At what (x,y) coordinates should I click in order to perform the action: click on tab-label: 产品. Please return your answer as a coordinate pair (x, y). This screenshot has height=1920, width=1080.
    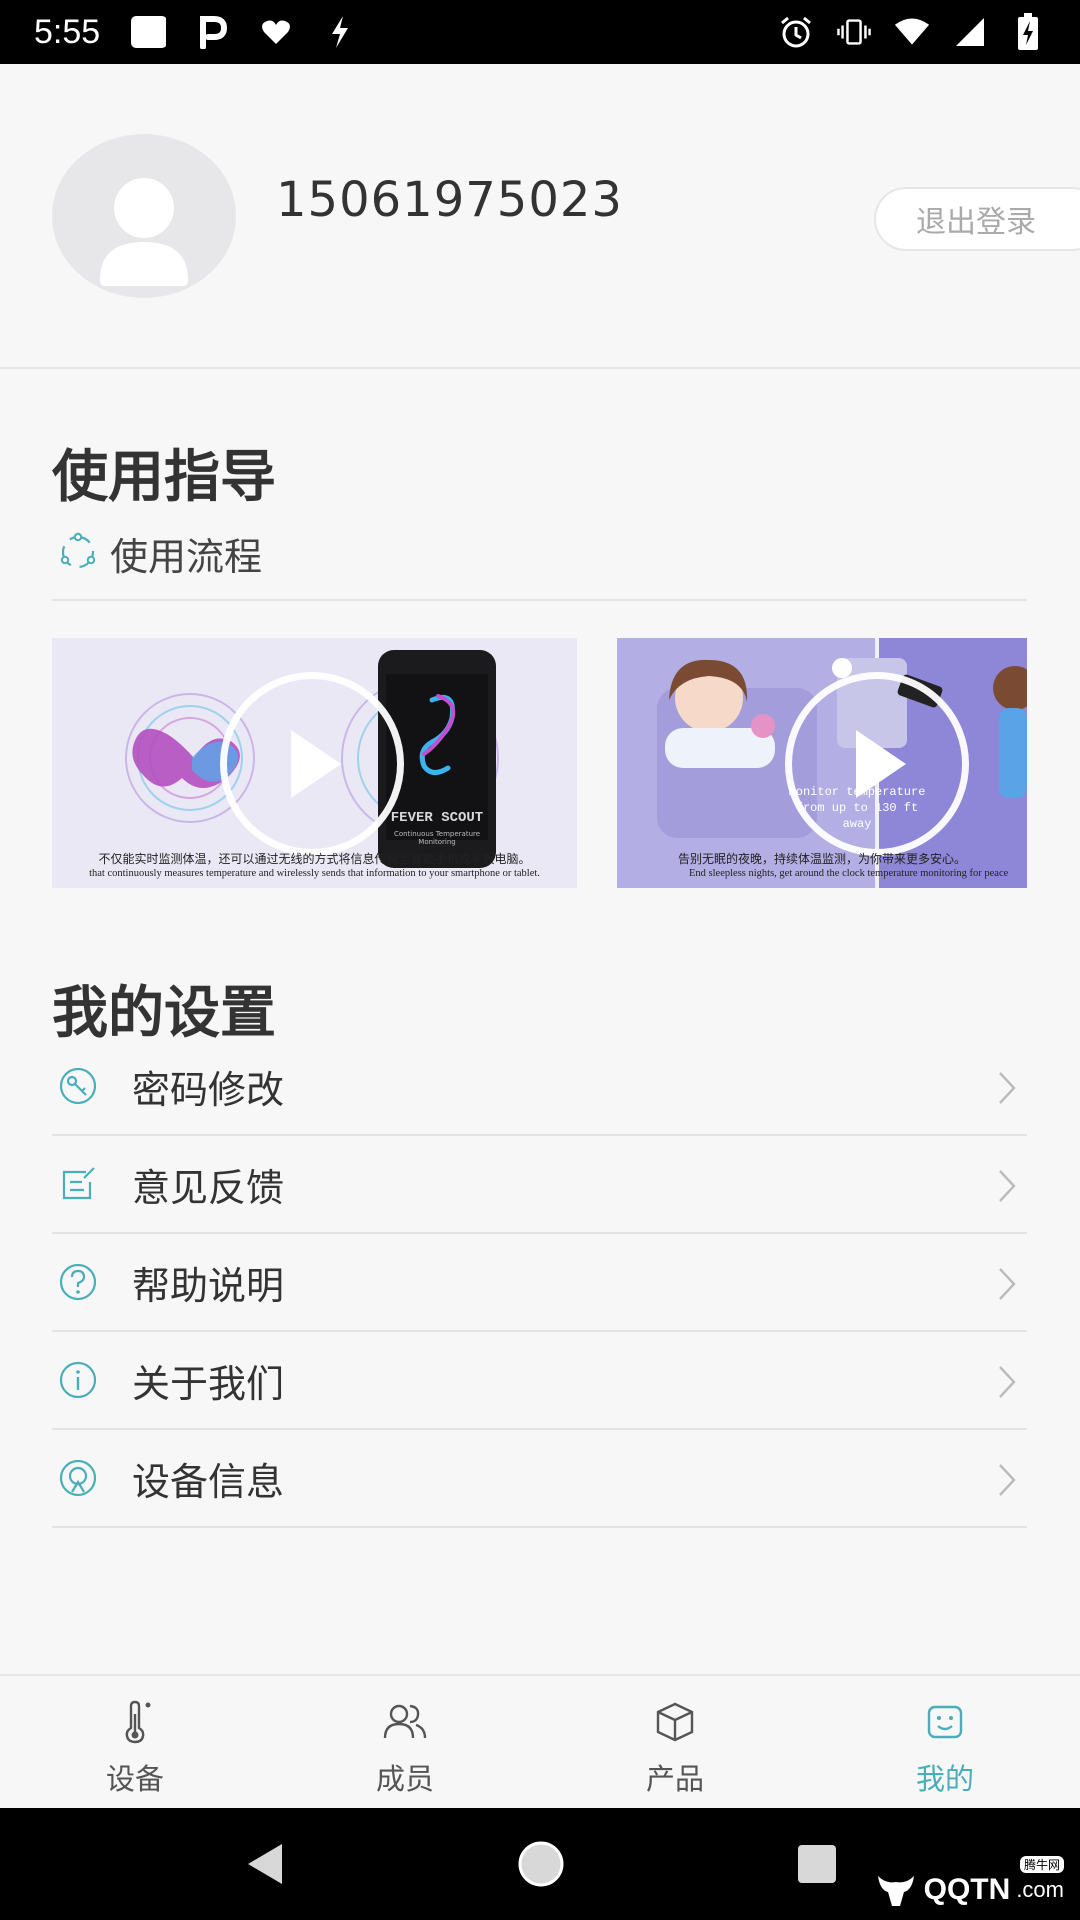
    Looking at the image, I should click on (674, 1779).